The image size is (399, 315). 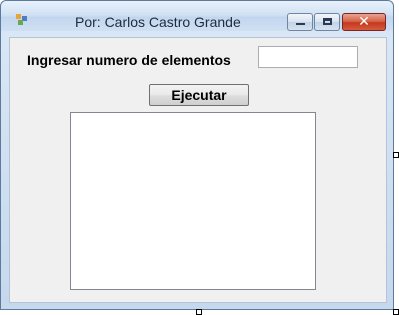 What do you see at coordinates (199, 312) in the screenshot?
I see `resize-handle-bottom` at bounding box center [199, 312].